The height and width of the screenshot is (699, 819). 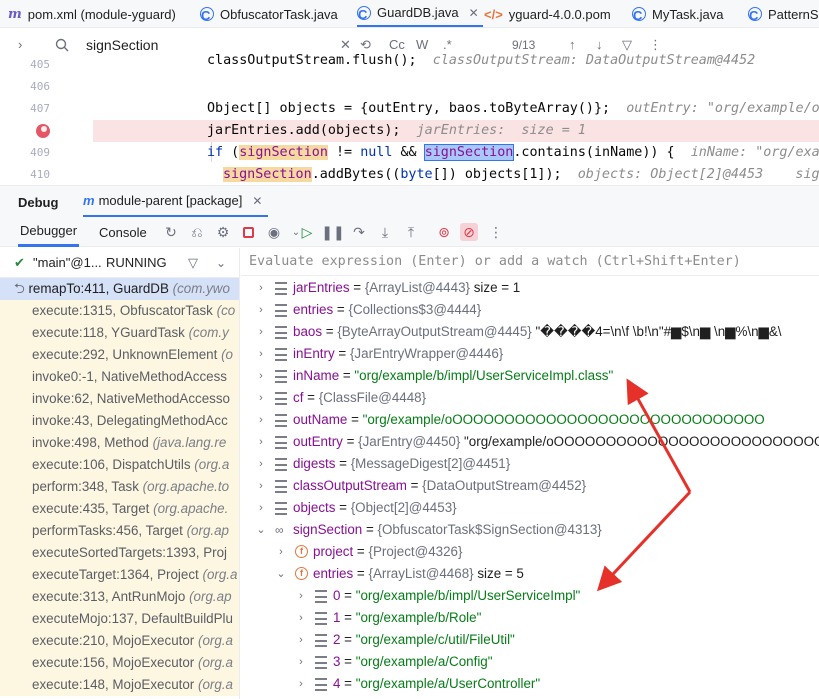 What do you see at coordinates (530, 398) in the screenshot?
I see `variable-row: › cf = {ClassFile@4448}` at bounding box center [530, 398].